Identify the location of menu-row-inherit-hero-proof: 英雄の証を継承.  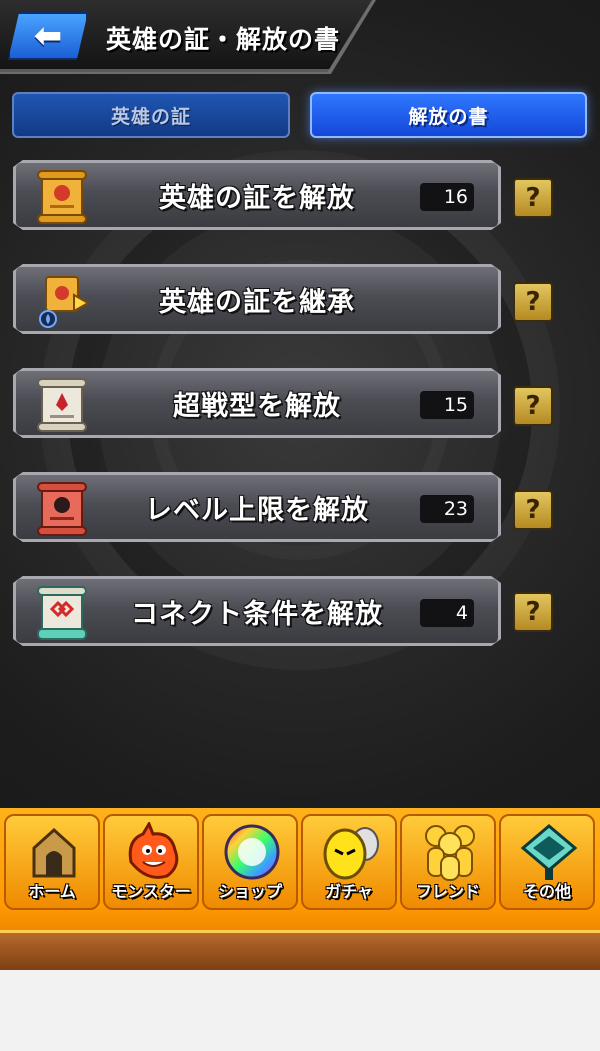
(257, 299).